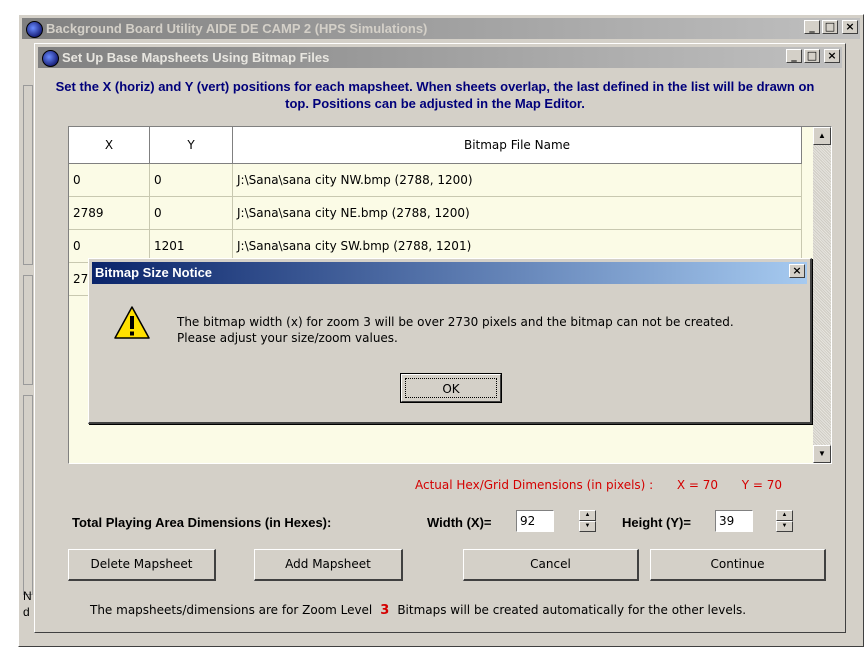 The height and width of the screenshot is (647, 864). Describe the element at coordinates (517, 180) in the screenshot. I see `cell-file: J:\Sana\sana city NW.bmp (2788, 1200)` at that location.